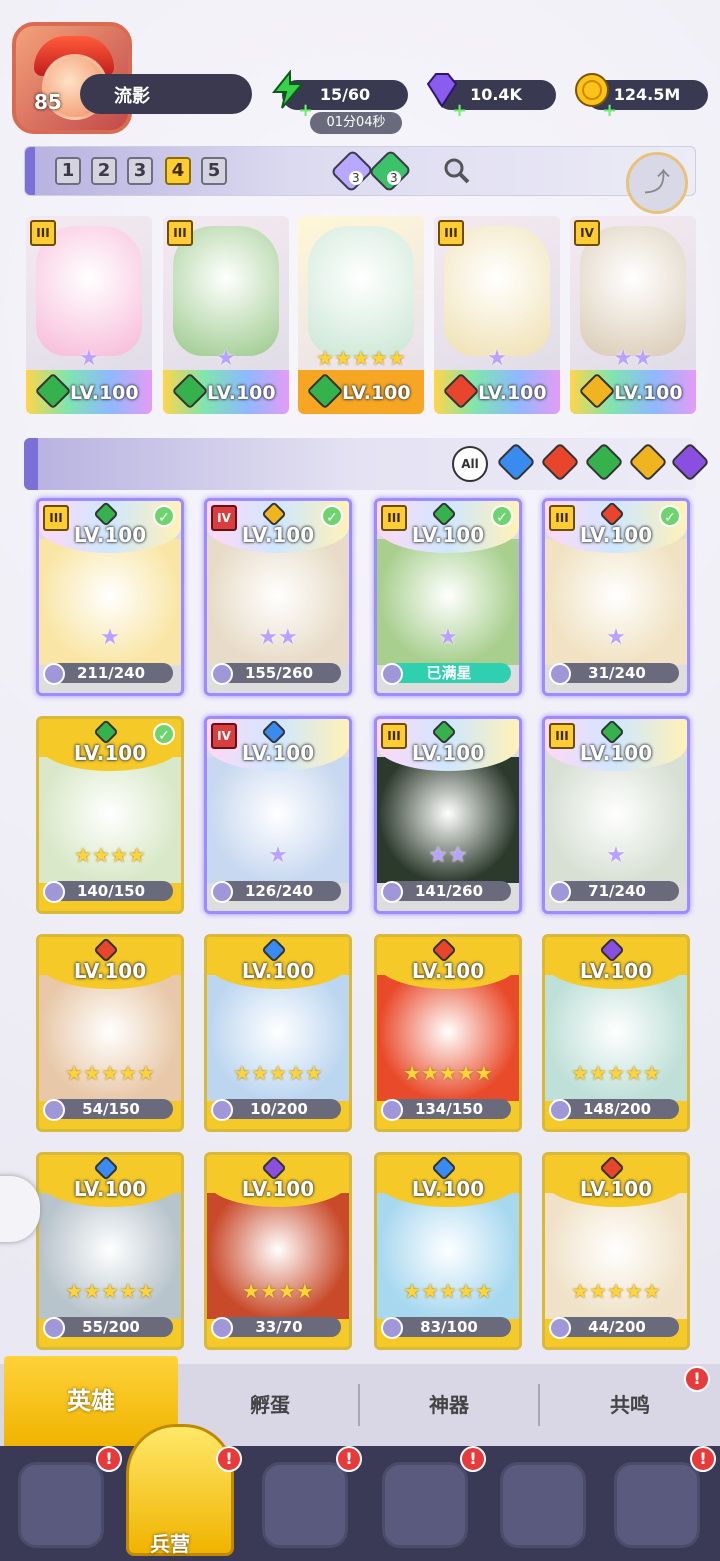 The height and width of the screenshot is (1561, 720). I want to click on hero-card: ✓ LV.100 ★★★★ 140/150, so click(110, 815).